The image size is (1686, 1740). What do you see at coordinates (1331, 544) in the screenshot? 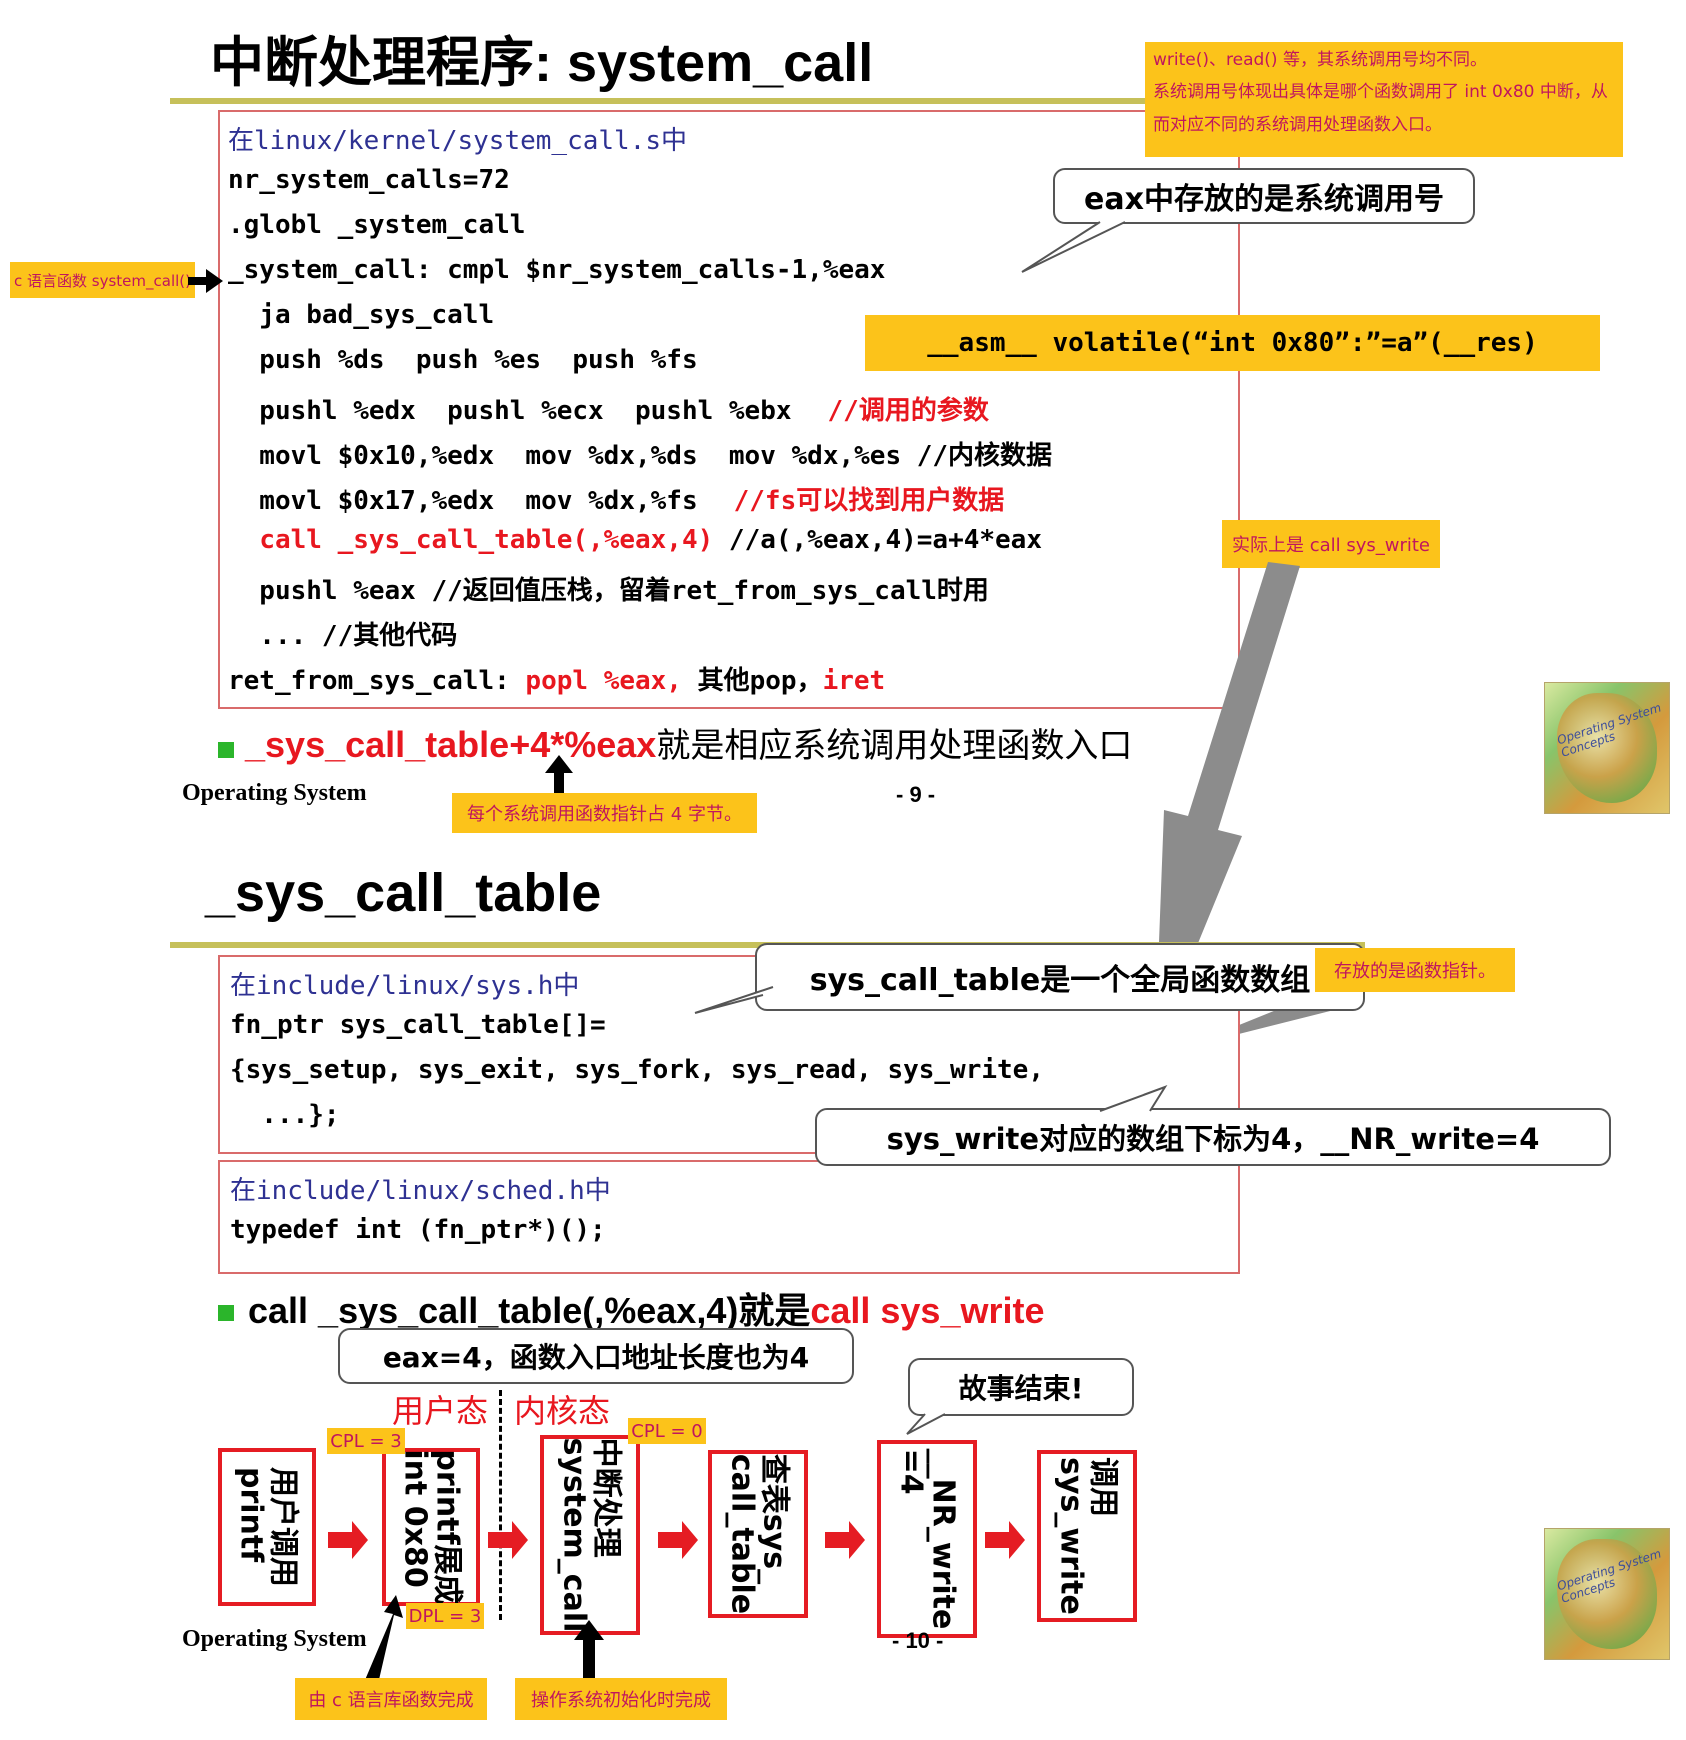
I see `note-call-sys-write: 实际上是 call sys_write` at bounding box center [1331, 544].